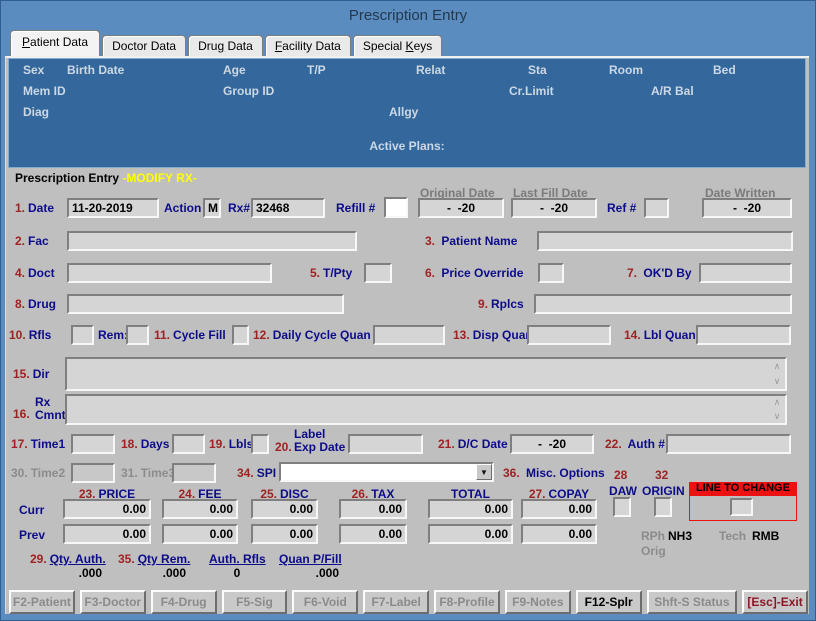 The image size is (816, 621). Describe the element at coordinates (212, 241) in the screenshot. I see `facility-field` at that location.